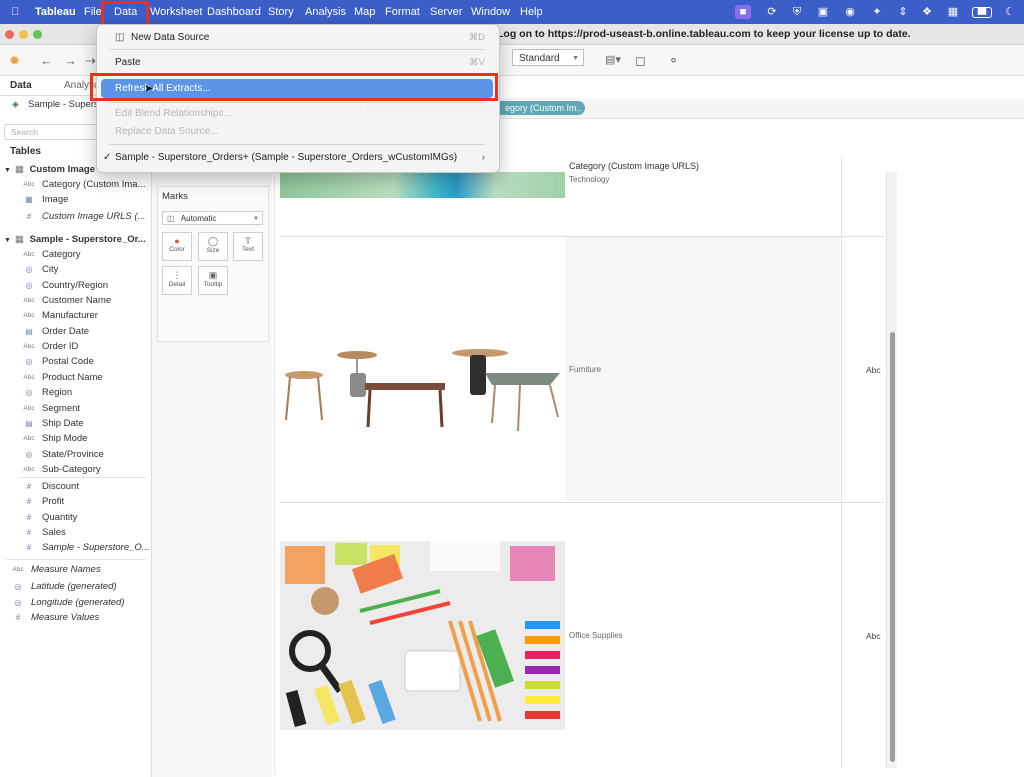 Image resolution: width=1024 pixels, height=777 pixels. What do you see at coordinates (531, 12) in the screenshot?
I see `menu-help: Help` at bounding box center [531, 12].